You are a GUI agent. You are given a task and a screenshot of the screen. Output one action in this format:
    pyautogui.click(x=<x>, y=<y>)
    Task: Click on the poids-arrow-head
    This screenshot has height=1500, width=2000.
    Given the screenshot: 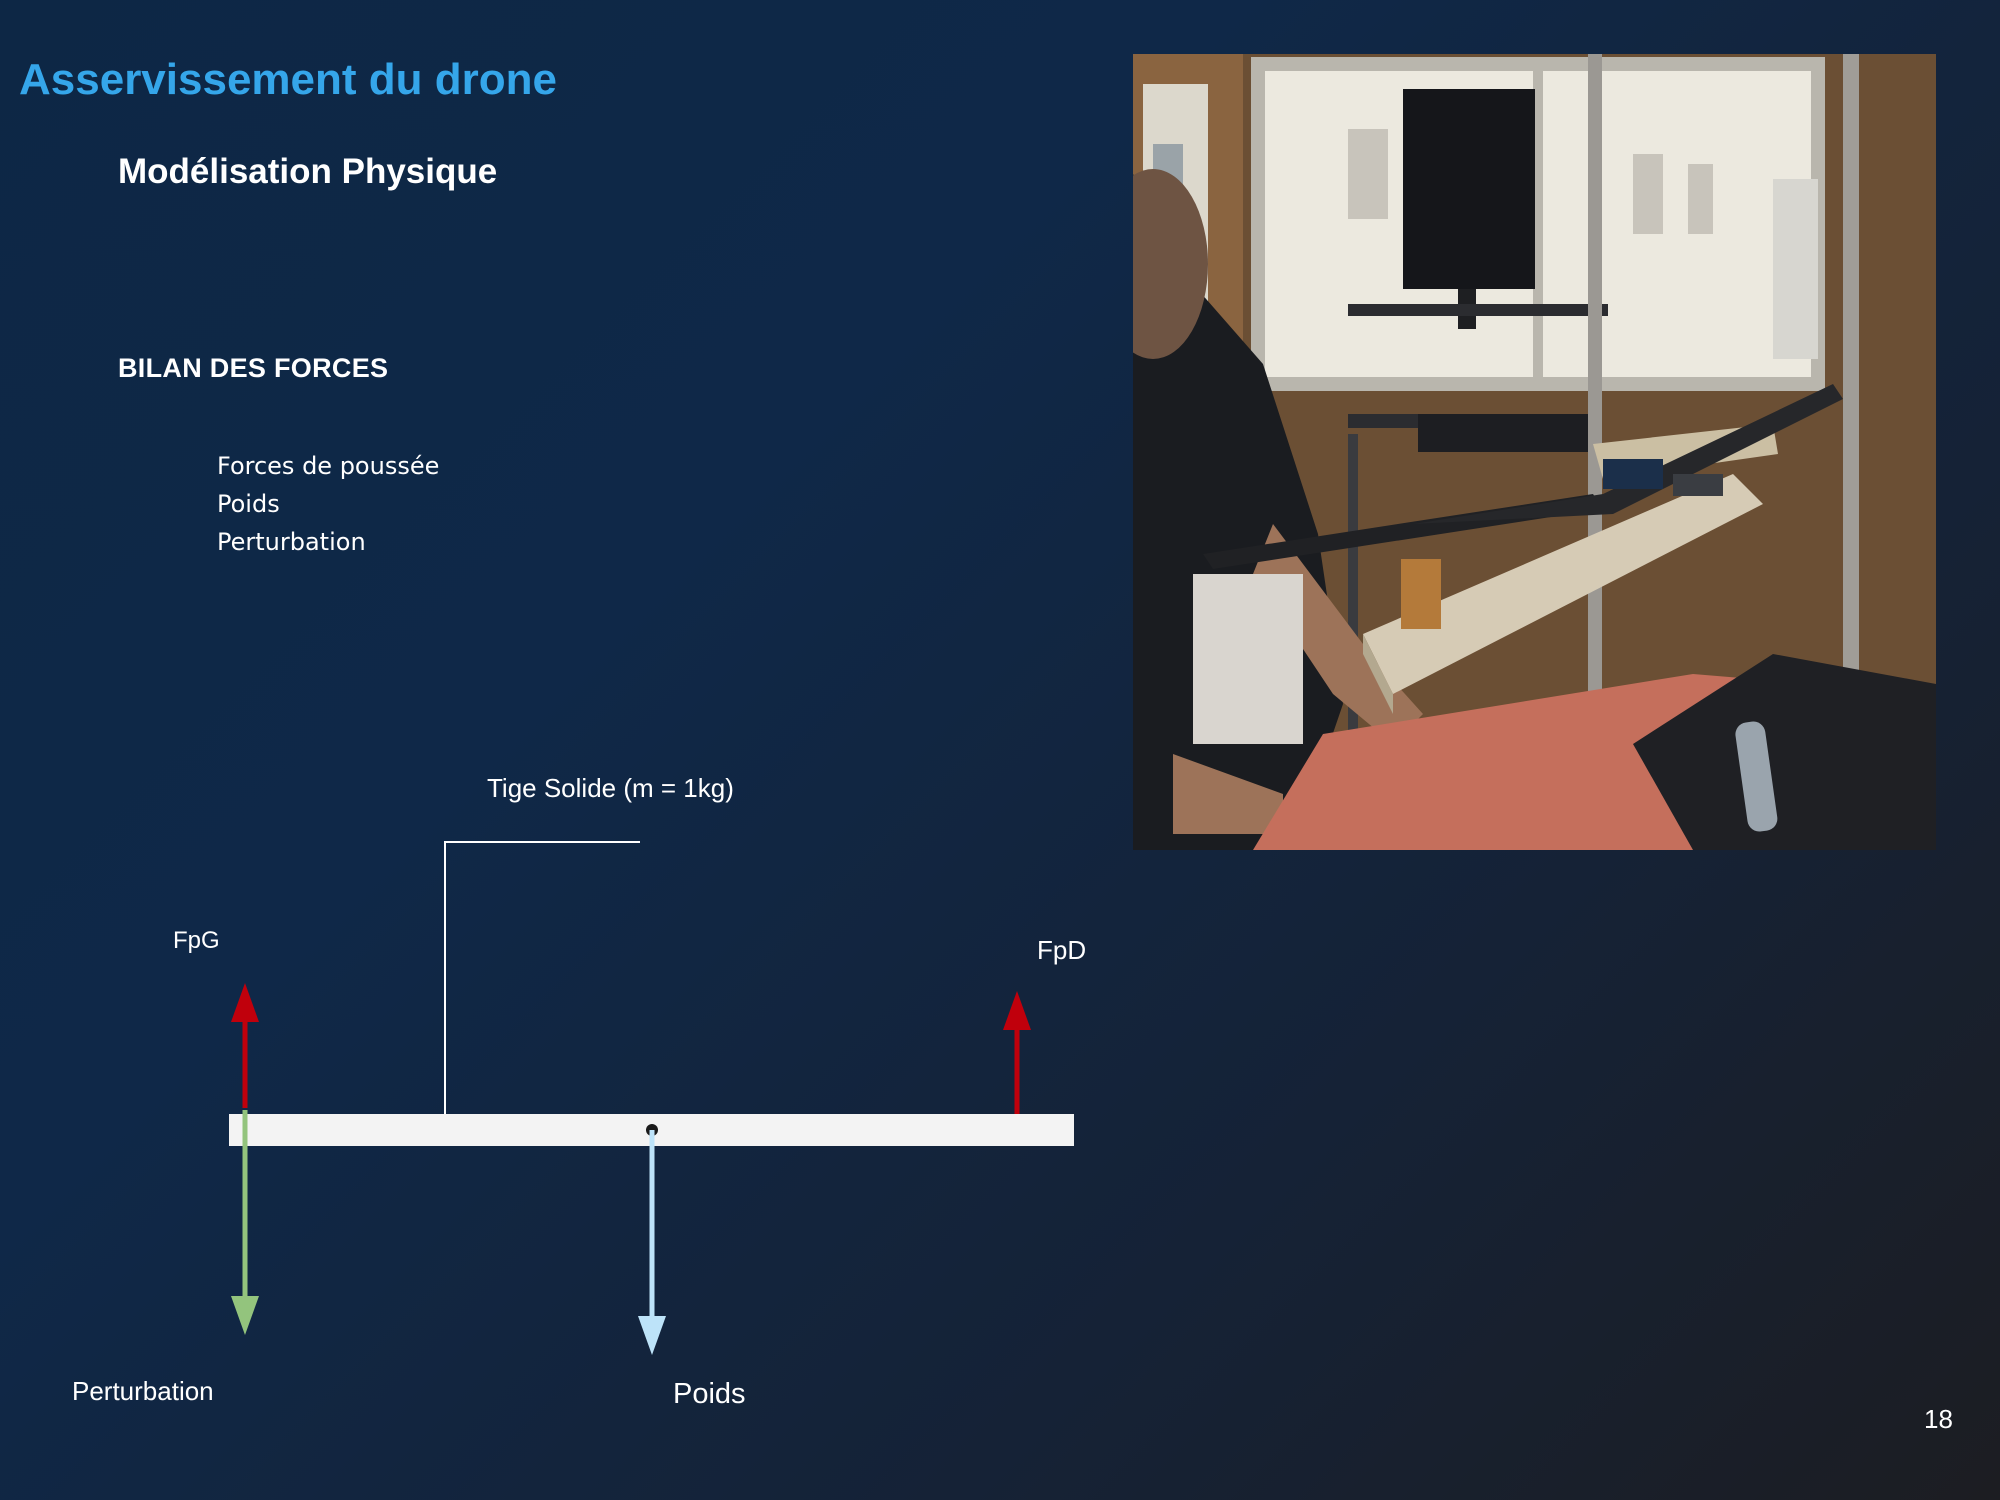 What is the action you would take?
    pyautogui.click(x=652, y=1335)
    